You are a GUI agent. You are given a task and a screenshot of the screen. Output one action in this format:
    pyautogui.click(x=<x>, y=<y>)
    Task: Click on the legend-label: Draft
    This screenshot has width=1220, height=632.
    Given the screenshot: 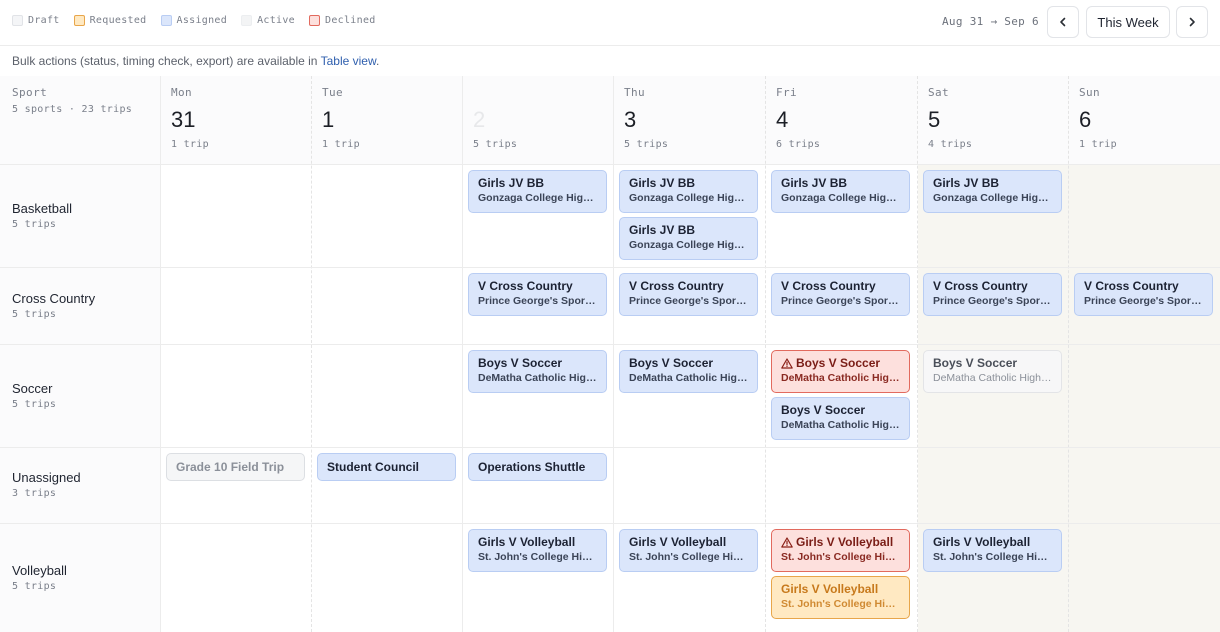 What is the action you would take?
    pyautogui.click(x=44, y=20)
    